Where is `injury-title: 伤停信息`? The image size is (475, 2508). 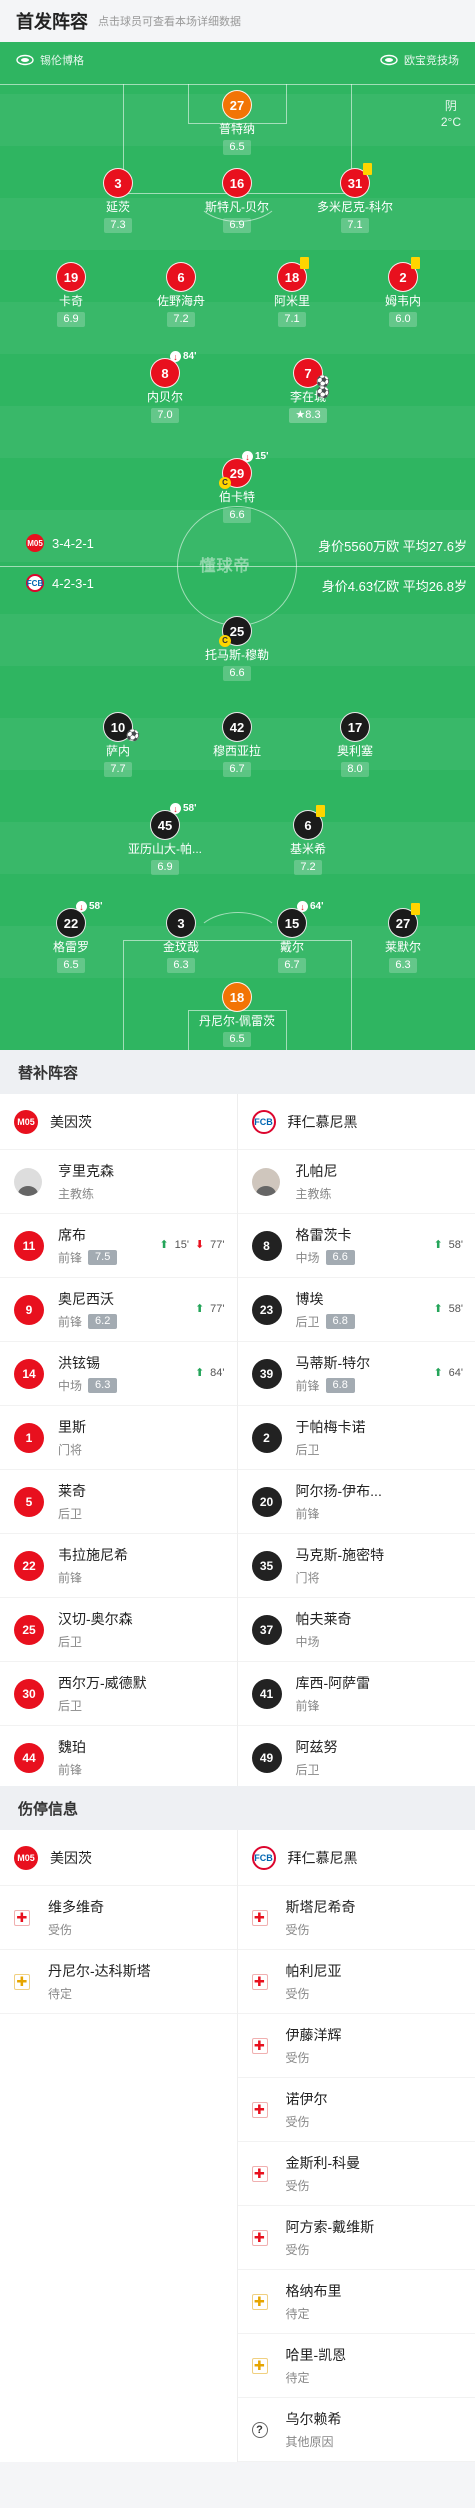 injury-title: 伤停信息 is located at coordinates (237, 1808).